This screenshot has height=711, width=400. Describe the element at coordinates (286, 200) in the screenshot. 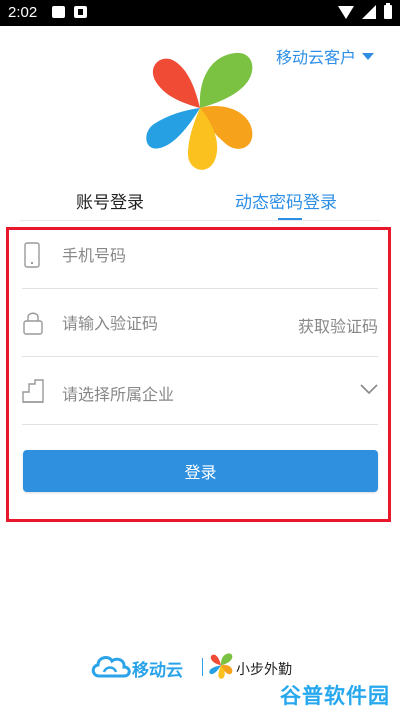

I see `tab-dynamic-password-login: 动态密码登录` at that location.